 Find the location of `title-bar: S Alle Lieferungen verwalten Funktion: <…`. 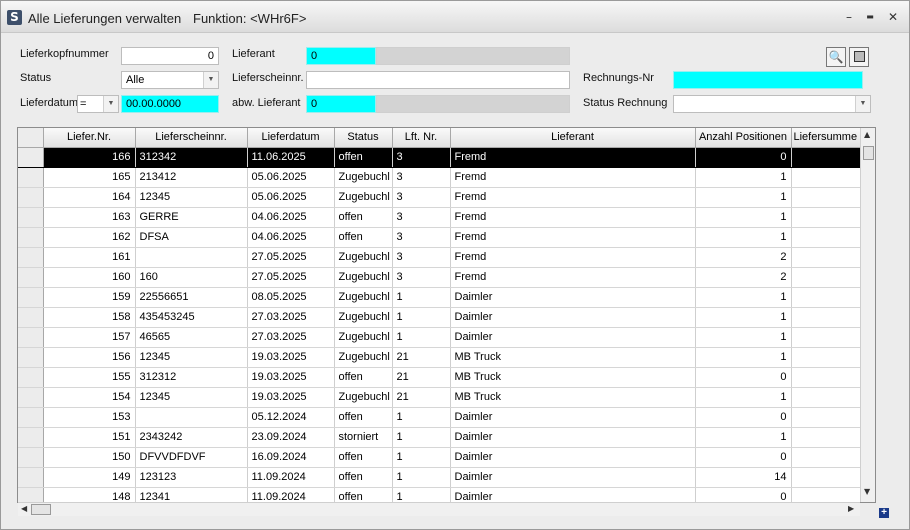

title-bar: S Alle Lieferungen verwalten Funktion: <… is located at coordinates (455, 17).